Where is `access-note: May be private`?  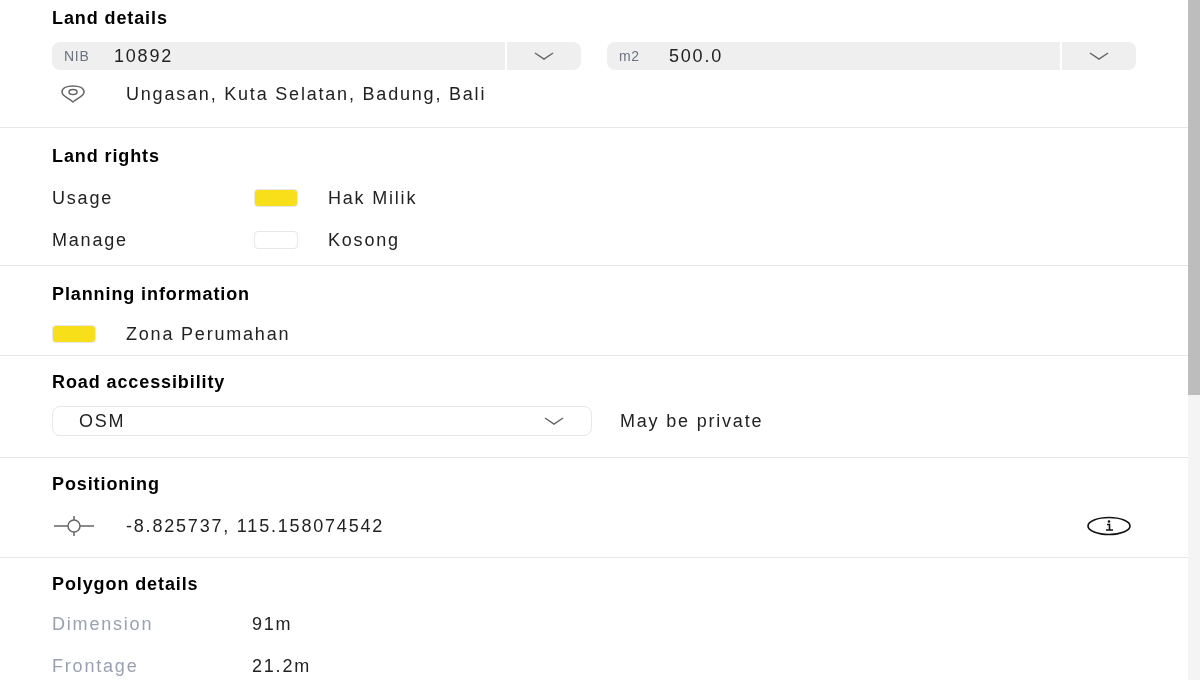
access-note: May be private is located at coordinates (692, 421).